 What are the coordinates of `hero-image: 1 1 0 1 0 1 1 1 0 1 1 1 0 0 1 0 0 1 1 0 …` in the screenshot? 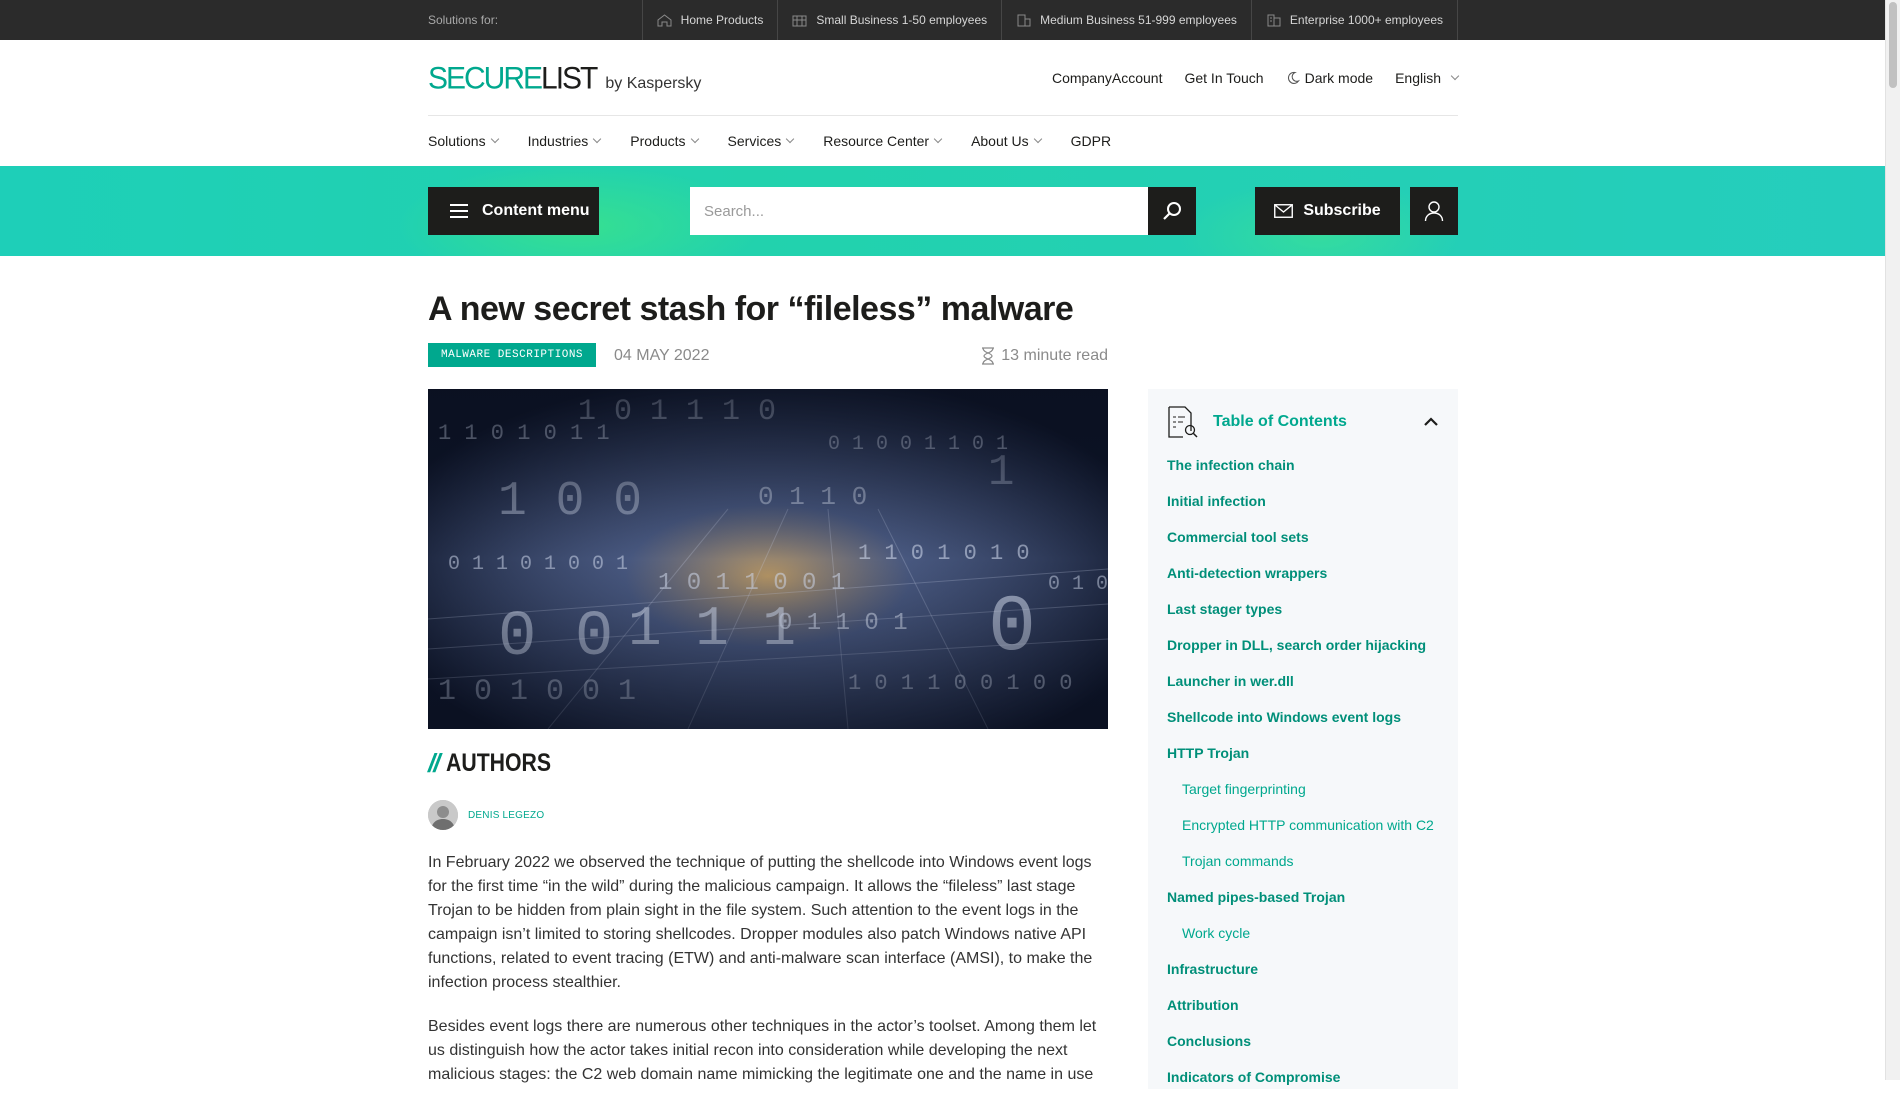 It's located at (768, 559).